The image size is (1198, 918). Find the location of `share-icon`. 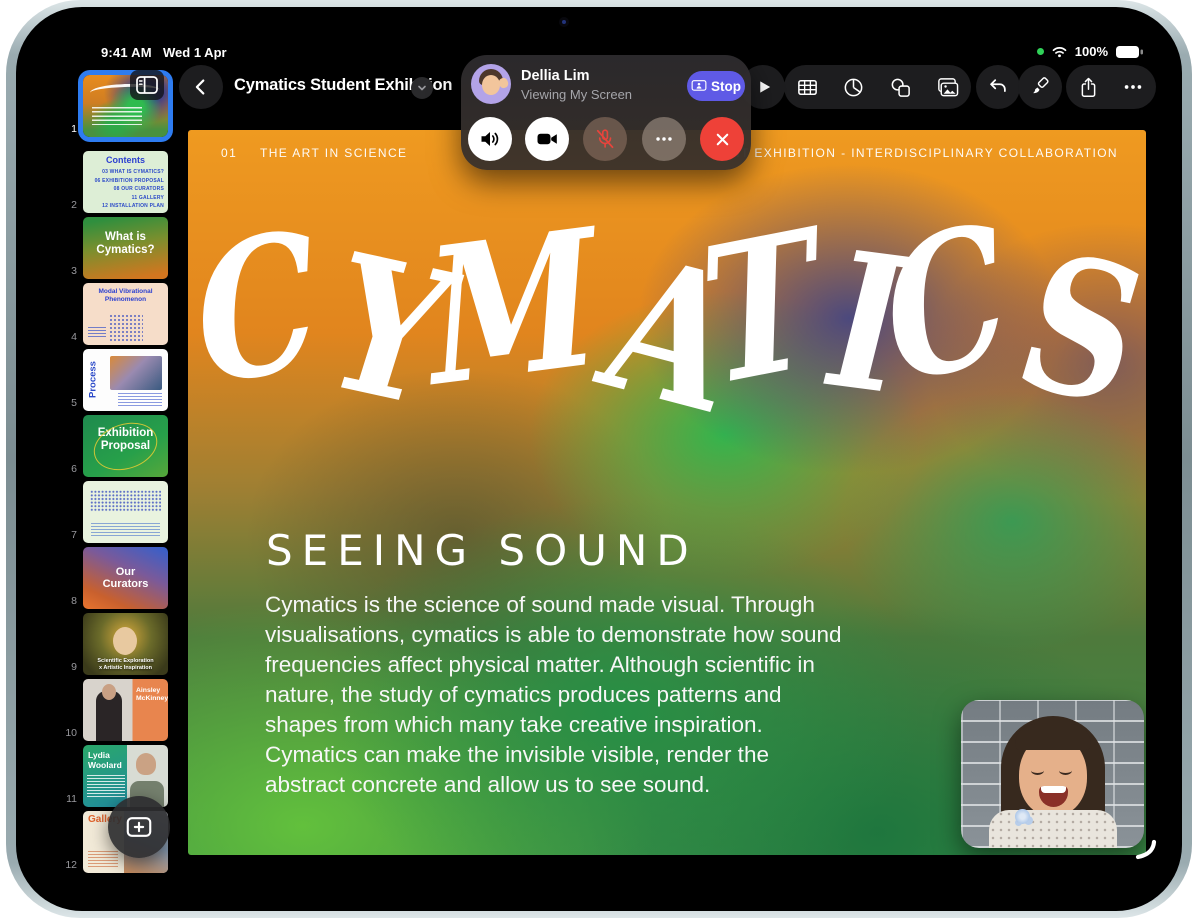

share-icon is located at coordinates (1088, 87).